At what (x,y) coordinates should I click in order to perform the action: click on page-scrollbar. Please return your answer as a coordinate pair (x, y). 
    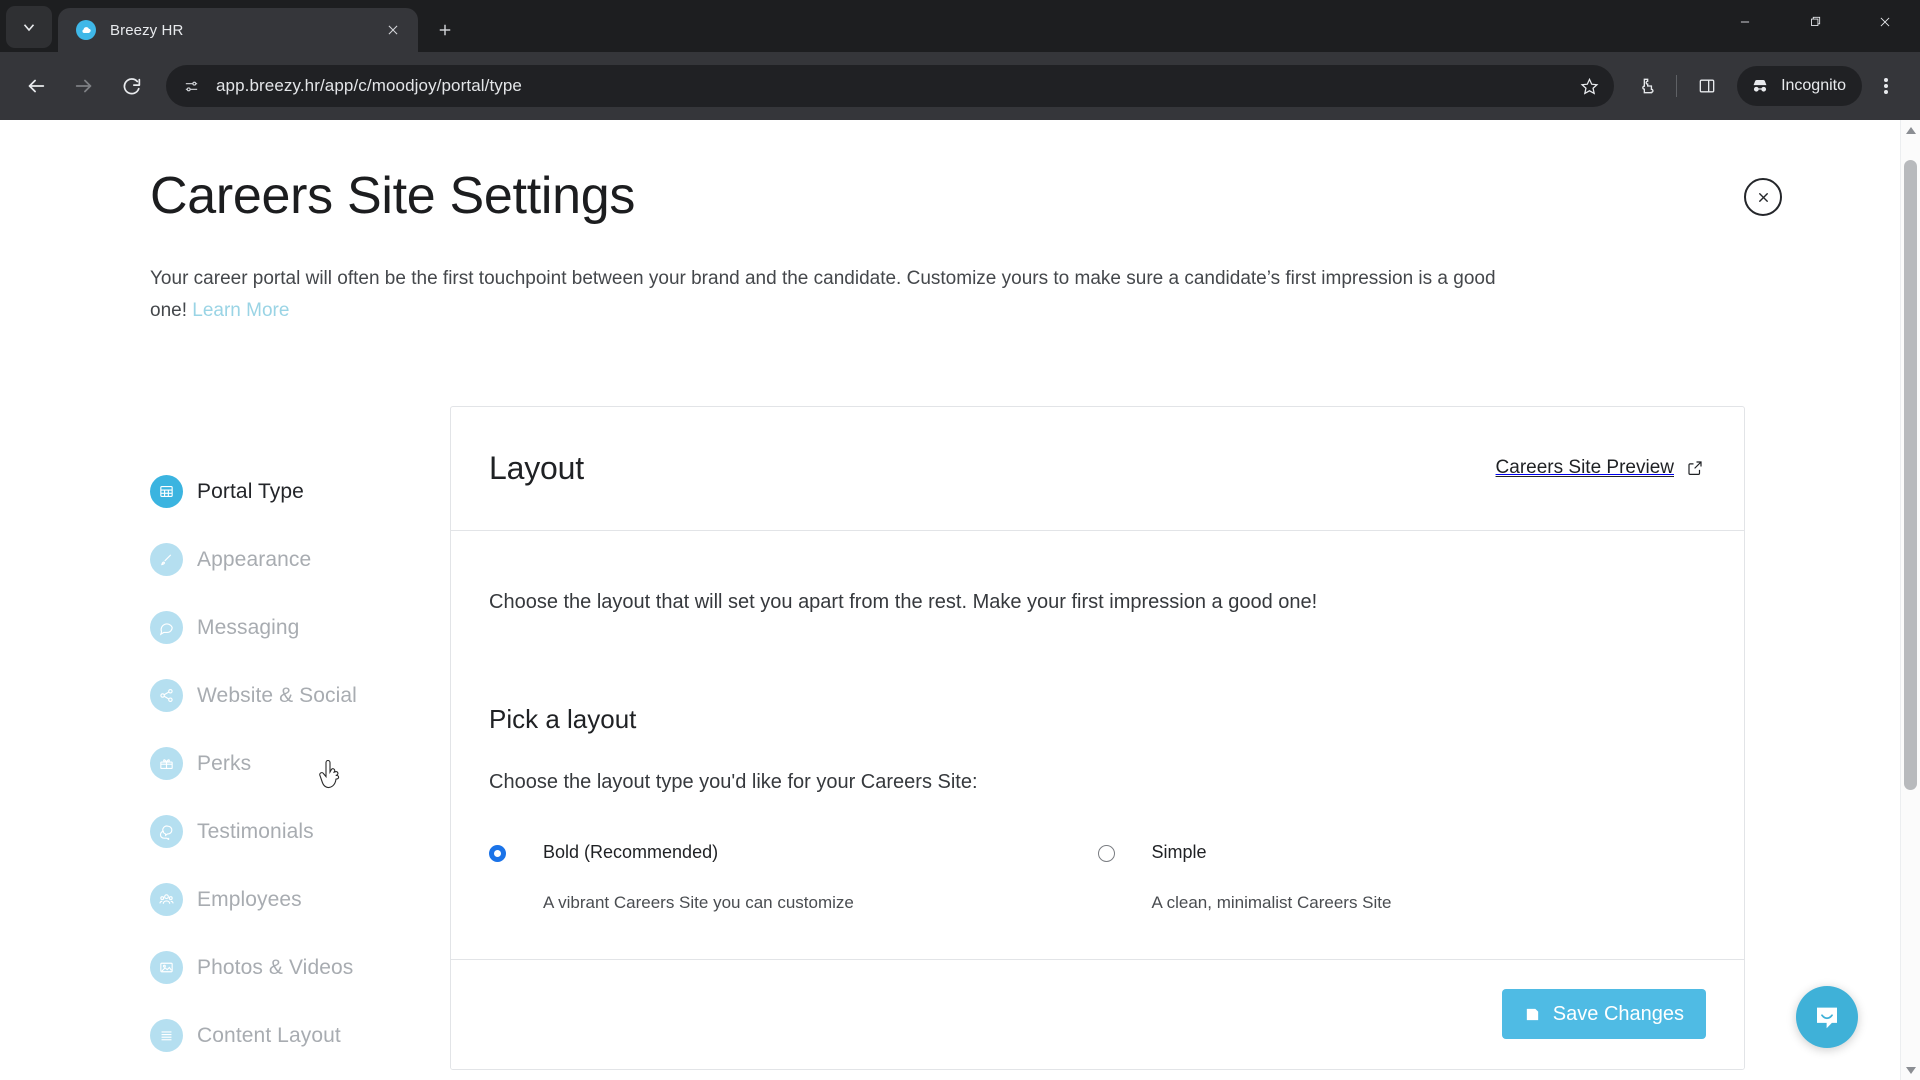
    Looking at the image, I should click on (1910, 600).